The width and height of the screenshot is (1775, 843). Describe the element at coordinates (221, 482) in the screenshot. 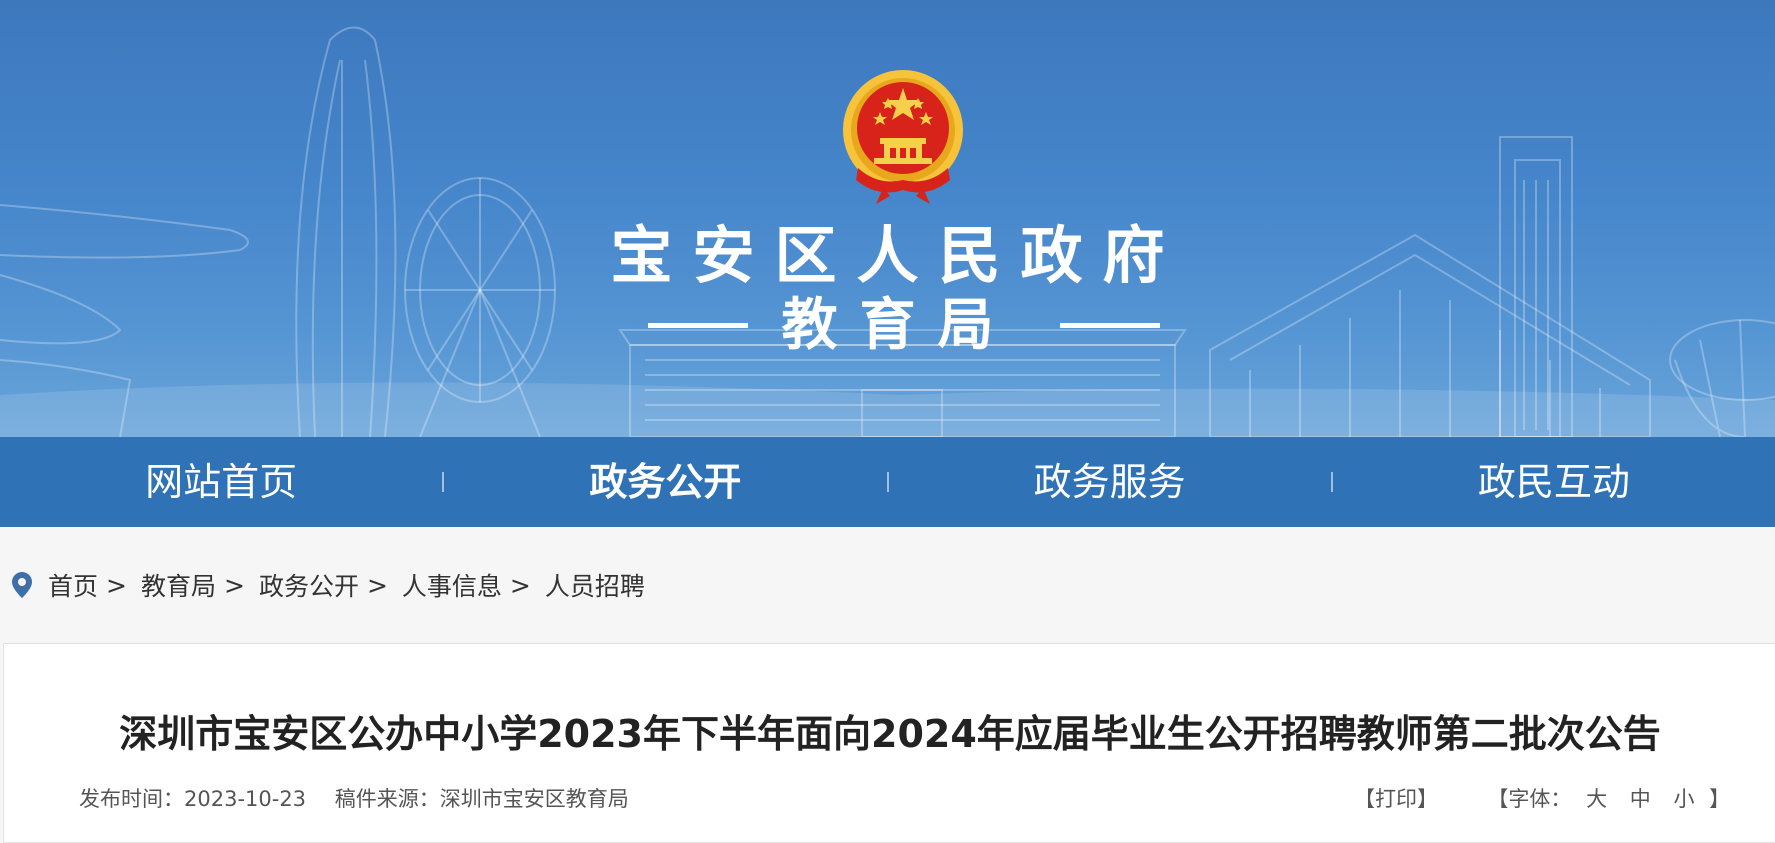

I see `nav-item-home: 网站首页` at that location.